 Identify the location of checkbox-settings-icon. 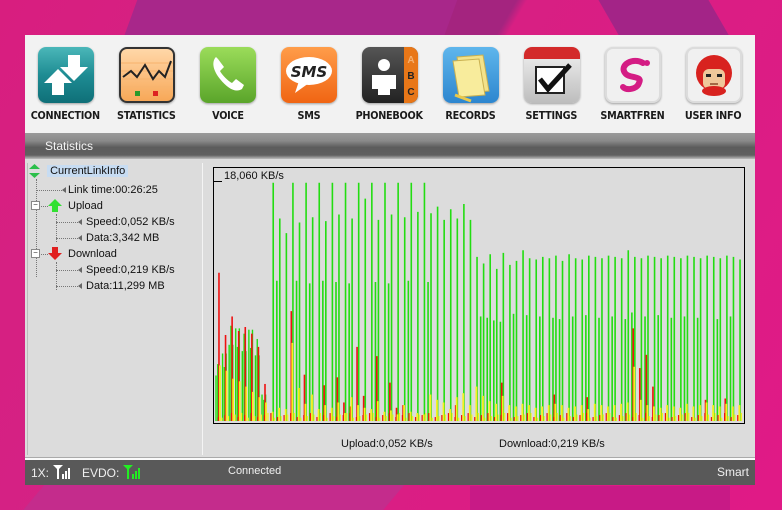
(551, 75).